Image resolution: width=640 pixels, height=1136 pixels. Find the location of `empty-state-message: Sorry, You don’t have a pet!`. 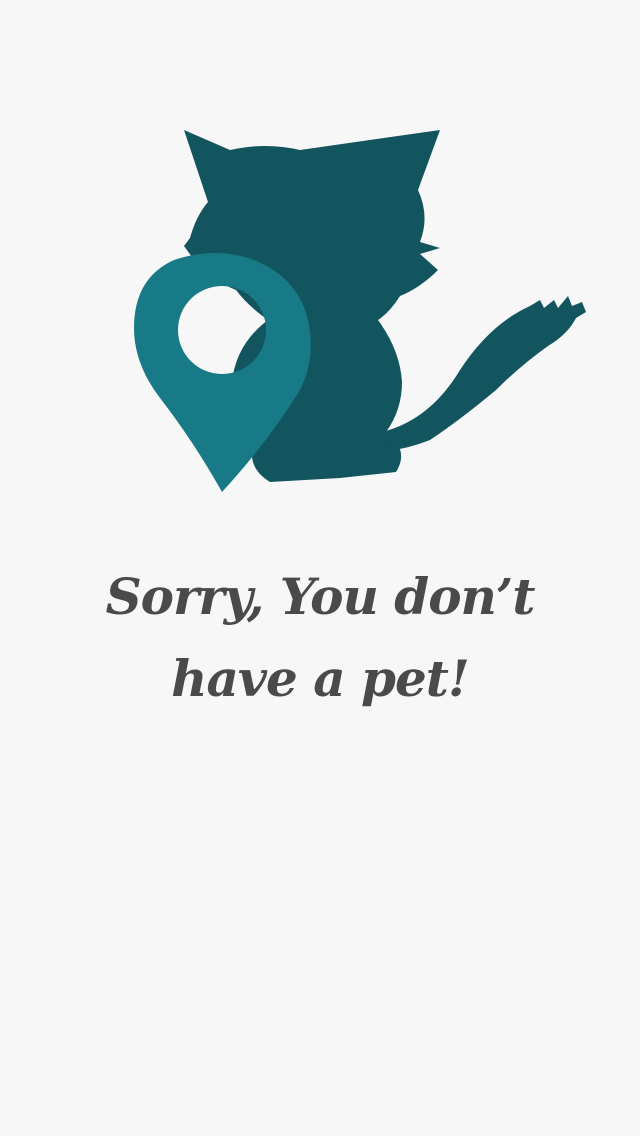

empty-state-message: Sorry, You don’t have a pet! is located at coordinates (320, 638).